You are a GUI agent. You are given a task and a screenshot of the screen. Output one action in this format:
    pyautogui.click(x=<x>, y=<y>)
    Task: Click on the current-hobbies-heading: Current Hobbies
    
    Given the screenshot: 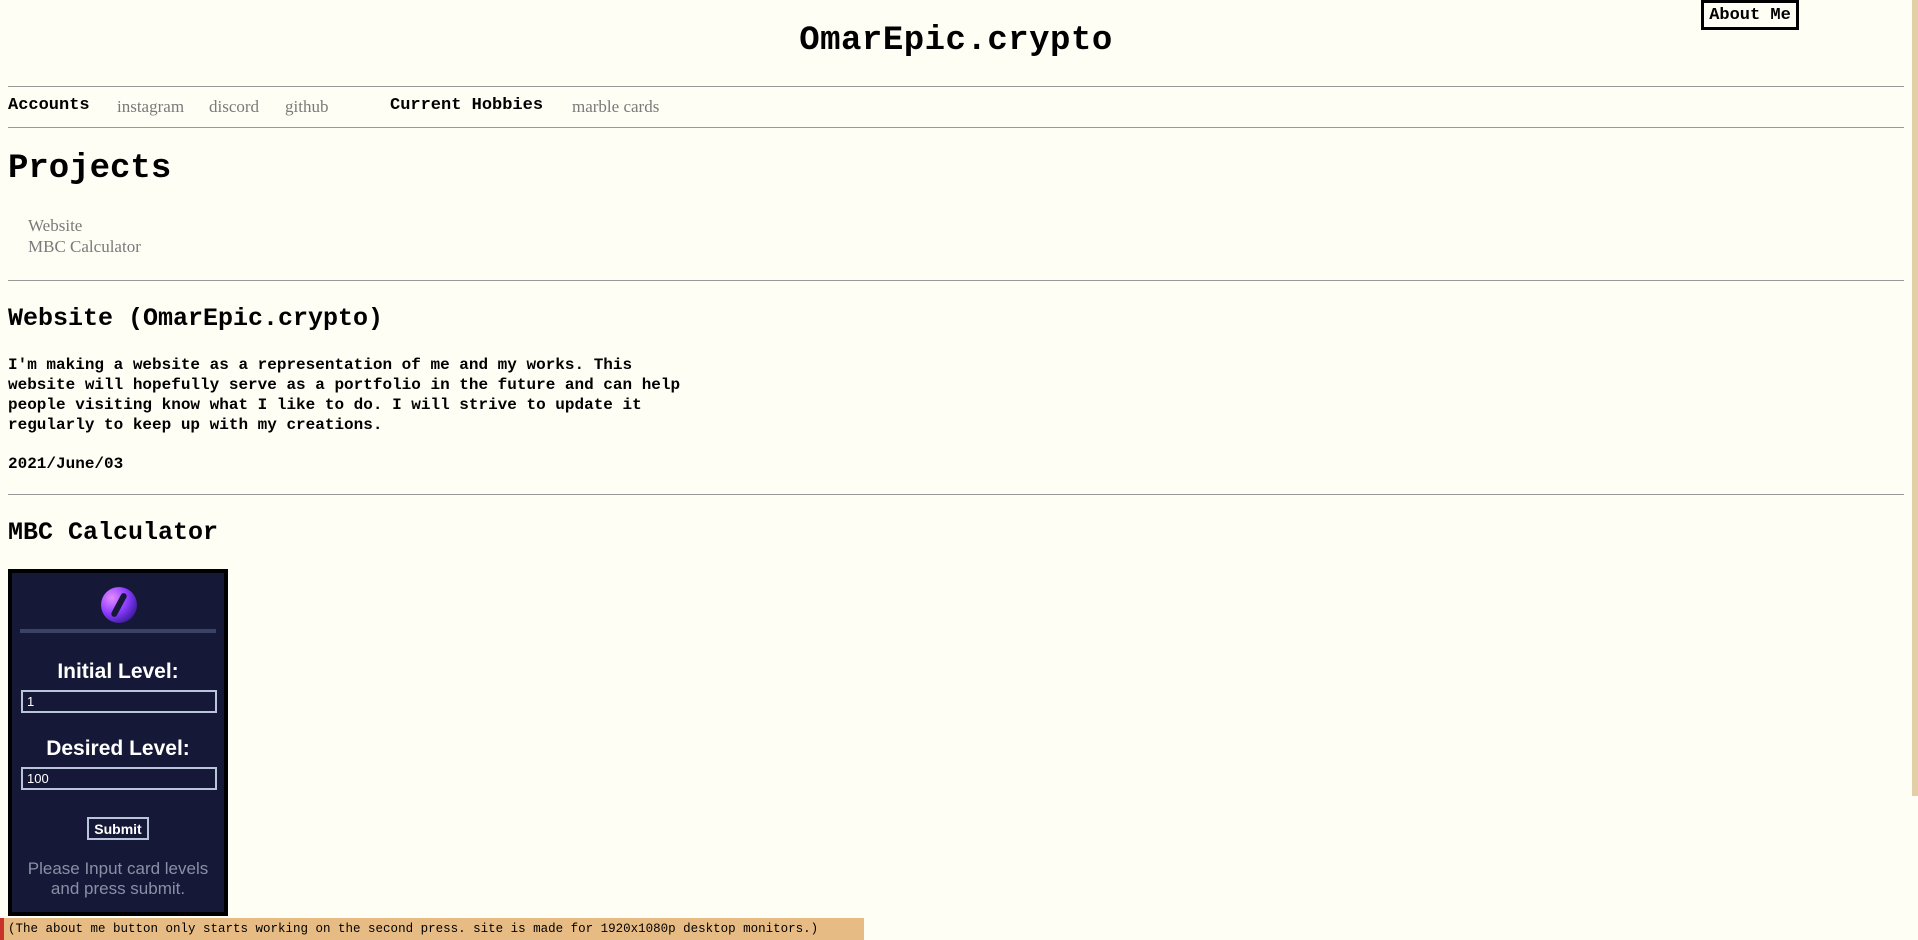 What is the action you would take?
    pyautogui.click(x=467, y=105)
    